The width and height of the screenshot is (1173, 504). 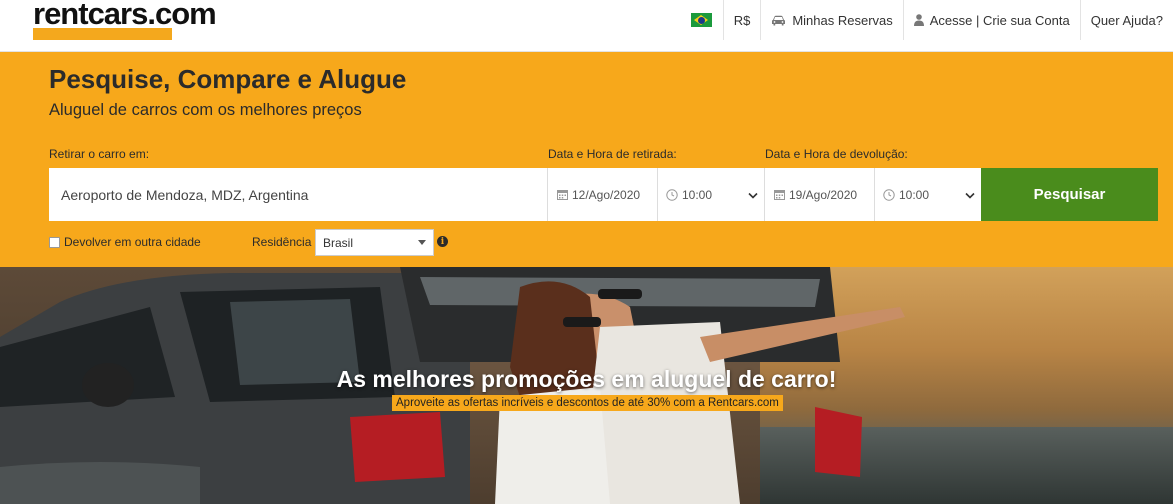 I want to click on pickup-location-input: Aeroporto de Mendoza, MDZ, Argentina, so click(x=298, y=194).